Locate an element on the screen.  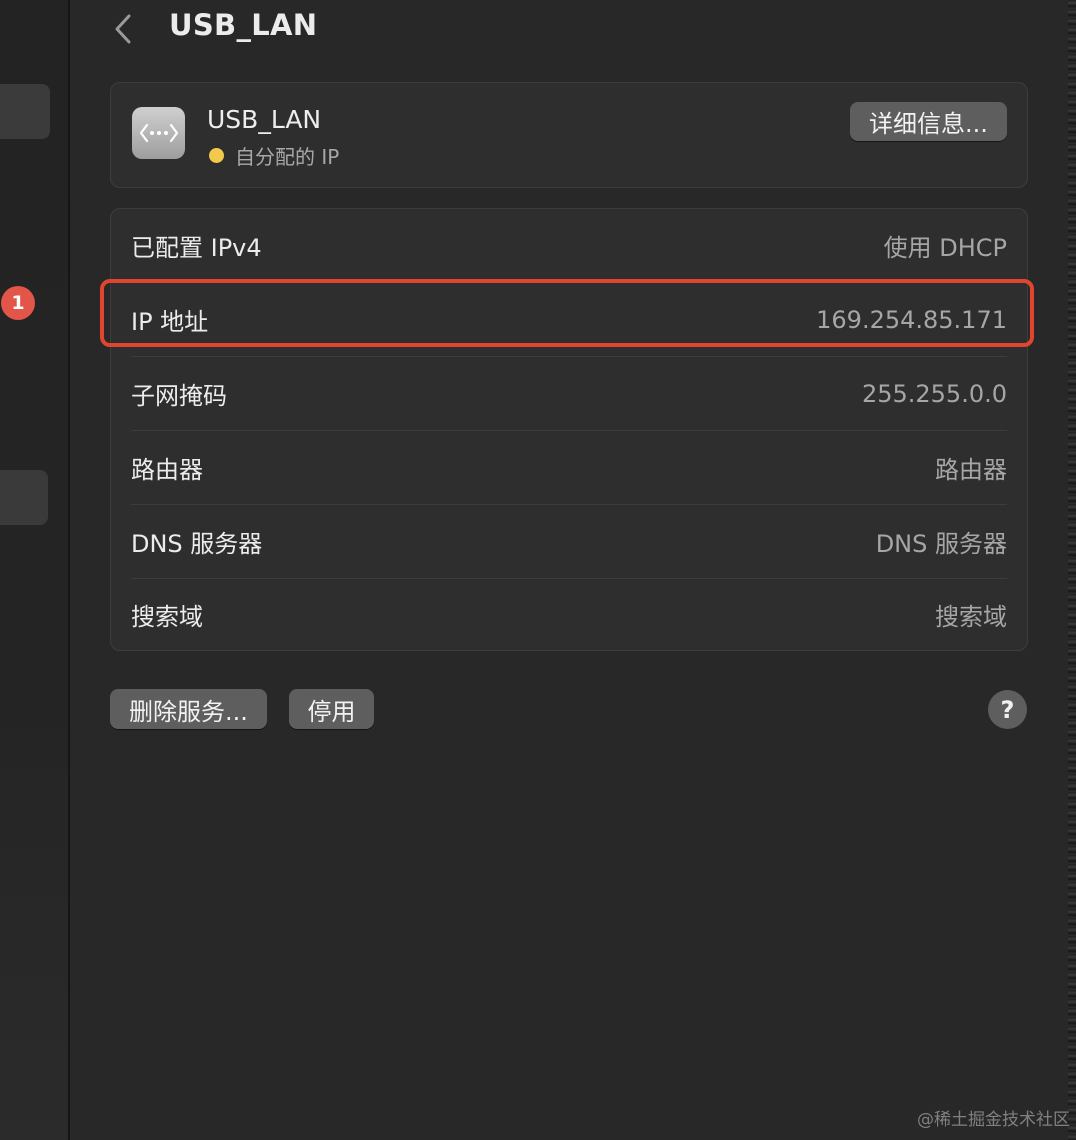
back-button is located at coordinates (123, 29).